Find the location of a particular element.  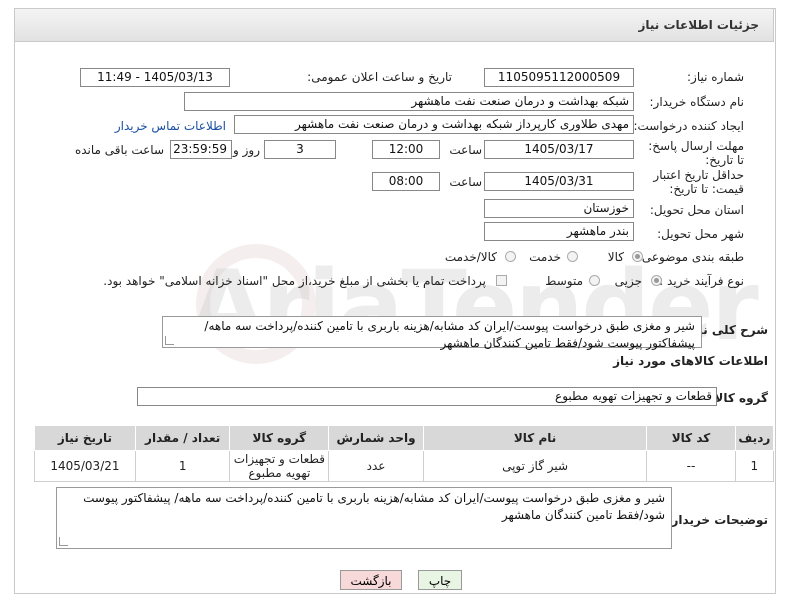

province-field: خوزستان is located at coordinates (559, 208).